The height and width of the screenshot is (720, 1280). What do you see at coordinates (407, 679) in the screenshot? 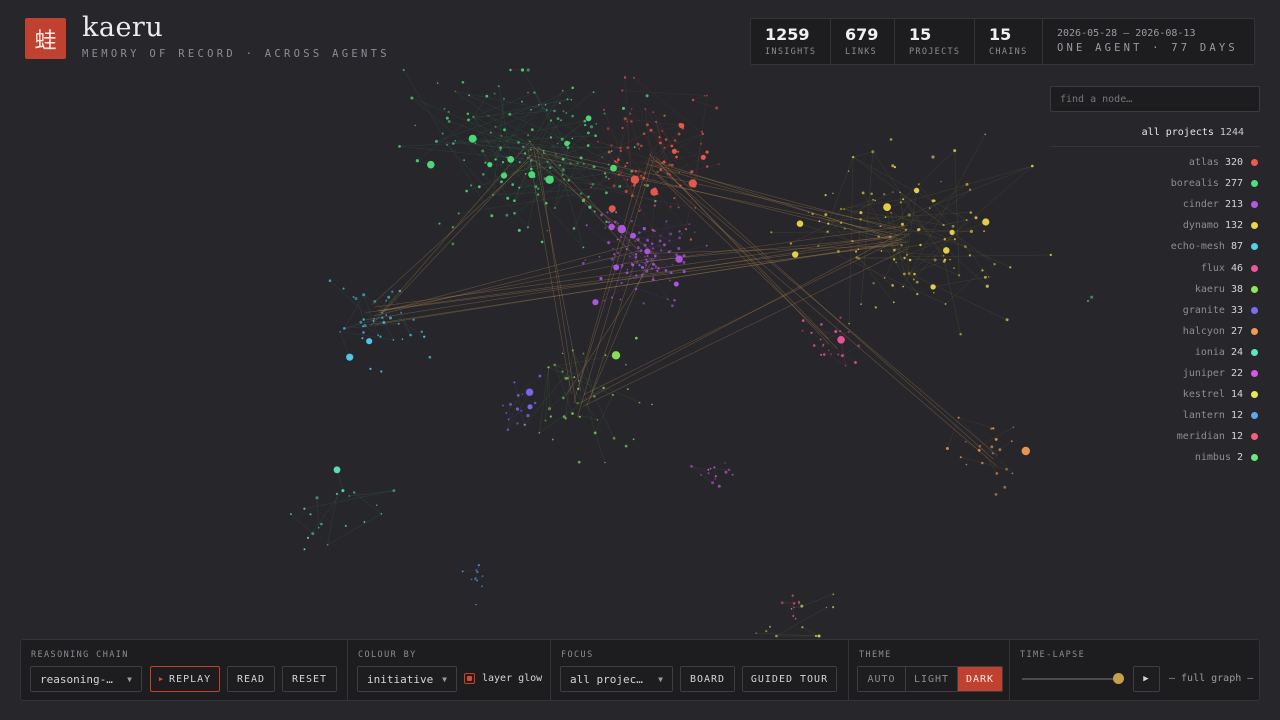
I see `colour-by-select: initiative ▼` at bounding box center [407, 679].